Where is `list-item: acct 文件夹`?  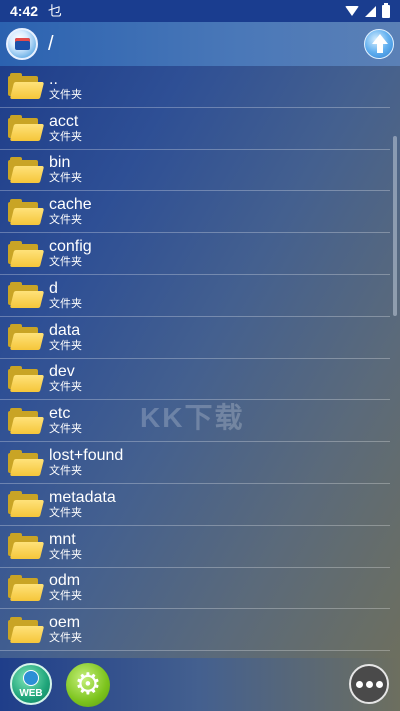
list-item: acct 文件夹 is located at coordinates (195, 129).